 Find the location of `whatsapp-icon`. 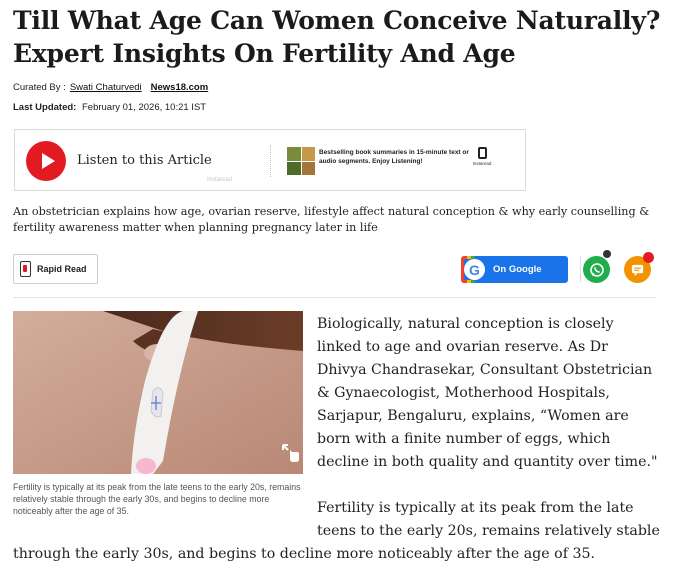

whatsapp-icon is located at coordinates (596, 269).